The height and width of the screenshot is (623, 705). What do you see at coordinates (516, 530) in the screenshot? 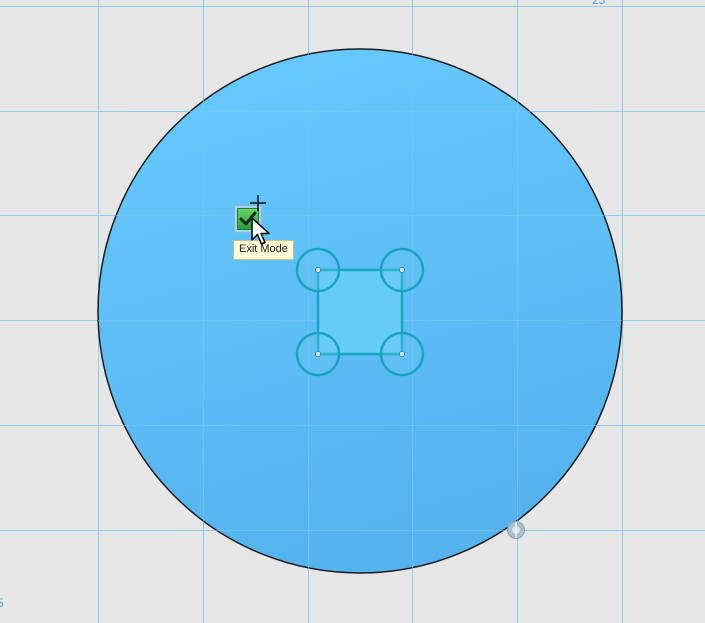
I see `pivot-handle-icon` at bounding box center [516, 530].